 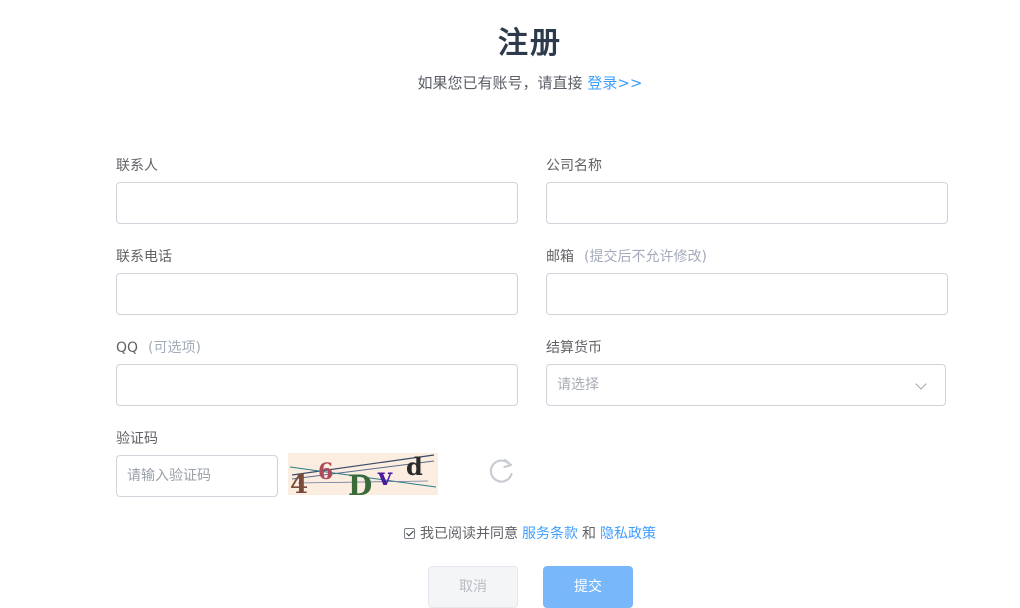 I want to click on agreement-and: 和, so click(x=589, y=534).